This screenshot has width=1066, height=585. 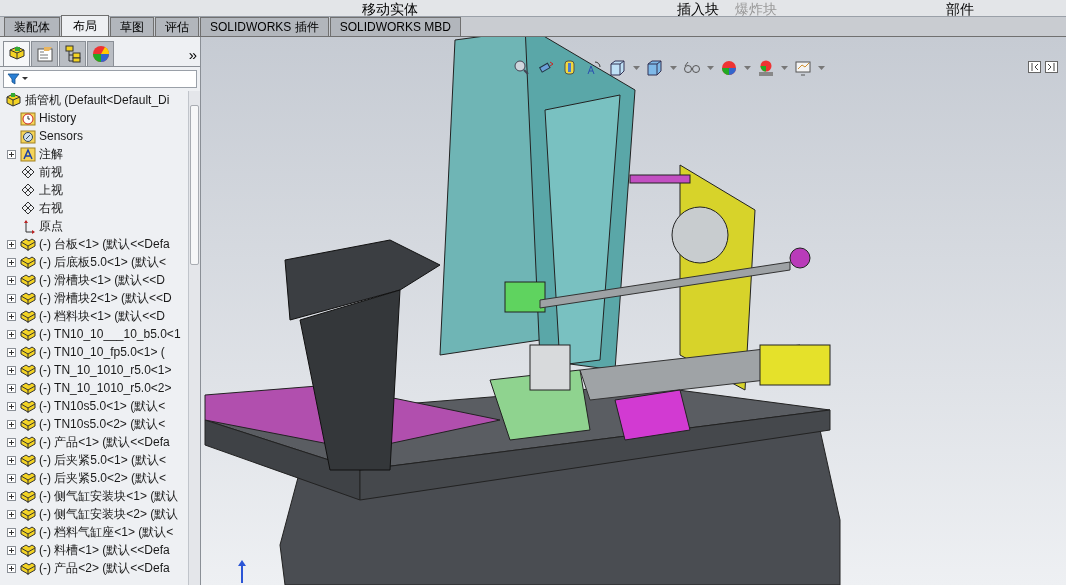 What do you see at coordinates (104, 244) in the screenshot?
I see `tree-item: (-) 台板<1> (默认<<Defa` at bounding box center [104, 244].